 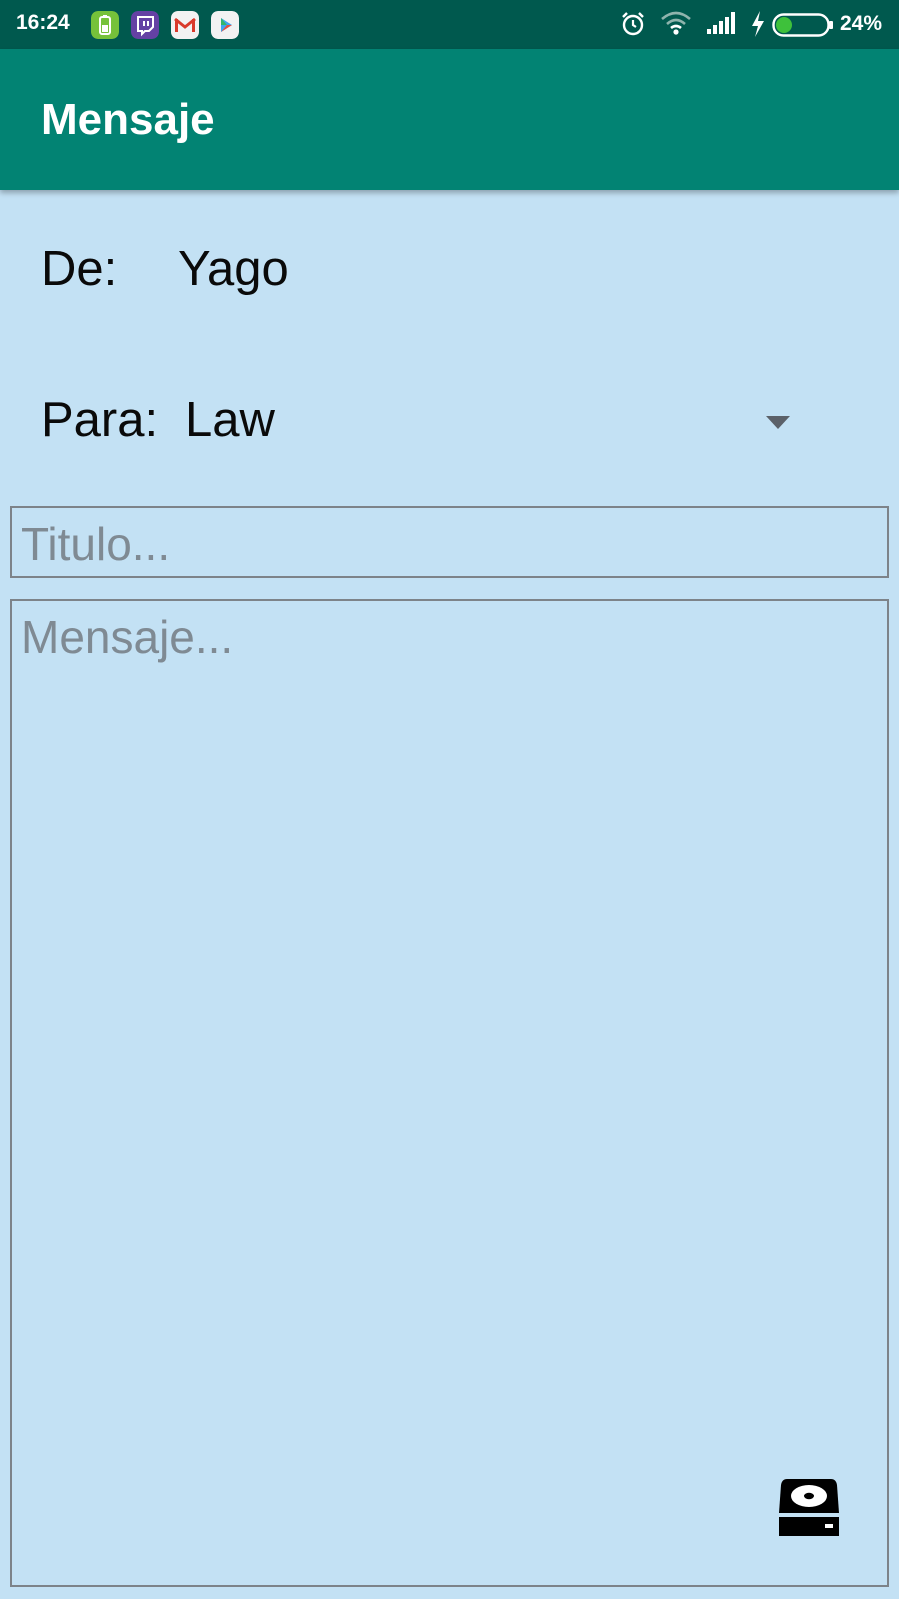 I want to click on status-bar: 16:24 24%, so click(x=449, y=24).